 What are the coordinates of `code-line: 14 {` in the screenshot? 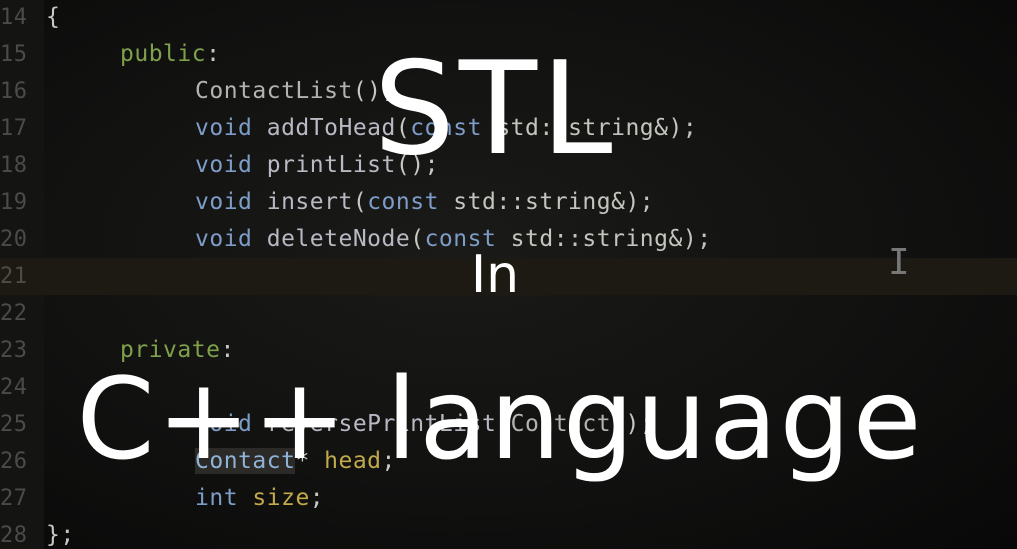 It's located at (508, 18).